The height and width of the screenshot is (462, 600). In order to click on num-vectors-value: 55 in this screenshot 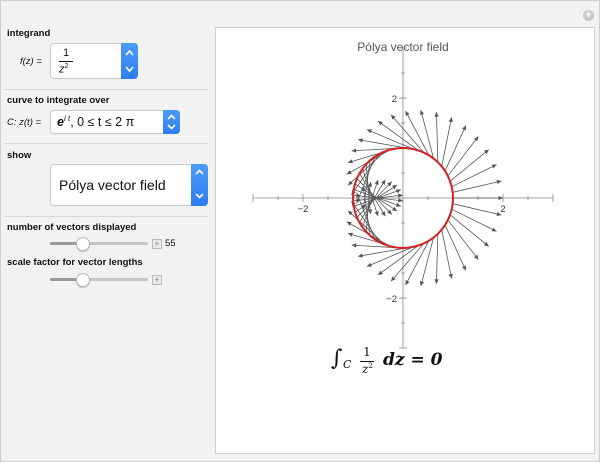, I will do `click(170, 243)`.